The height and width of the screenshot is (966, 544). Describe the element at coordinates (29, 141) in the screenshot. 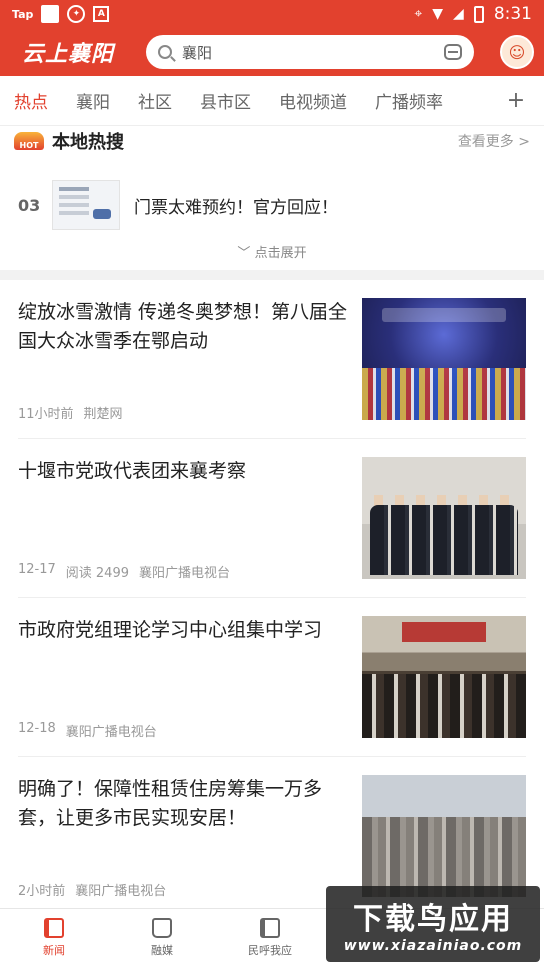

I see `flame-icon: HOT` at that location.